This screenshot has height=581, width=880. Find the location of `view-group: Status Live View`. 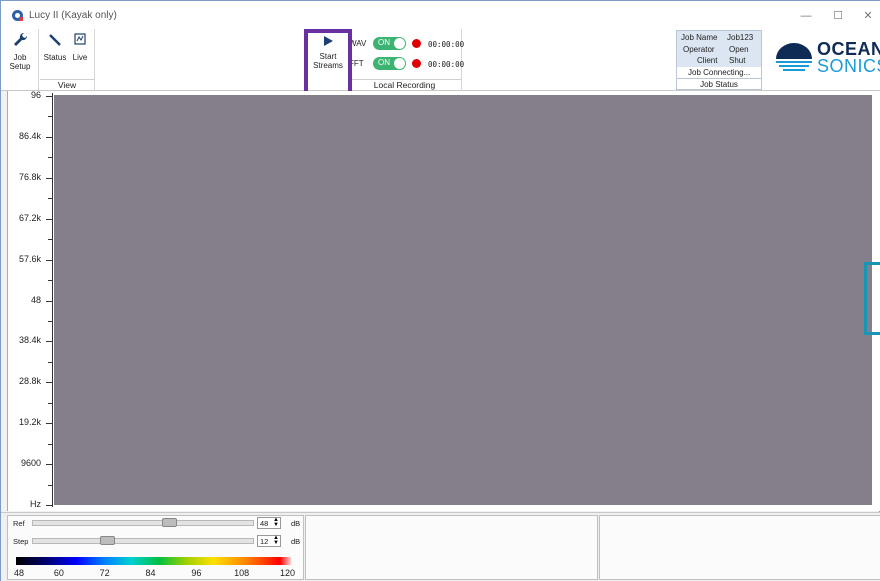

view-group: Status Live View is located at coordinates (67, 60).